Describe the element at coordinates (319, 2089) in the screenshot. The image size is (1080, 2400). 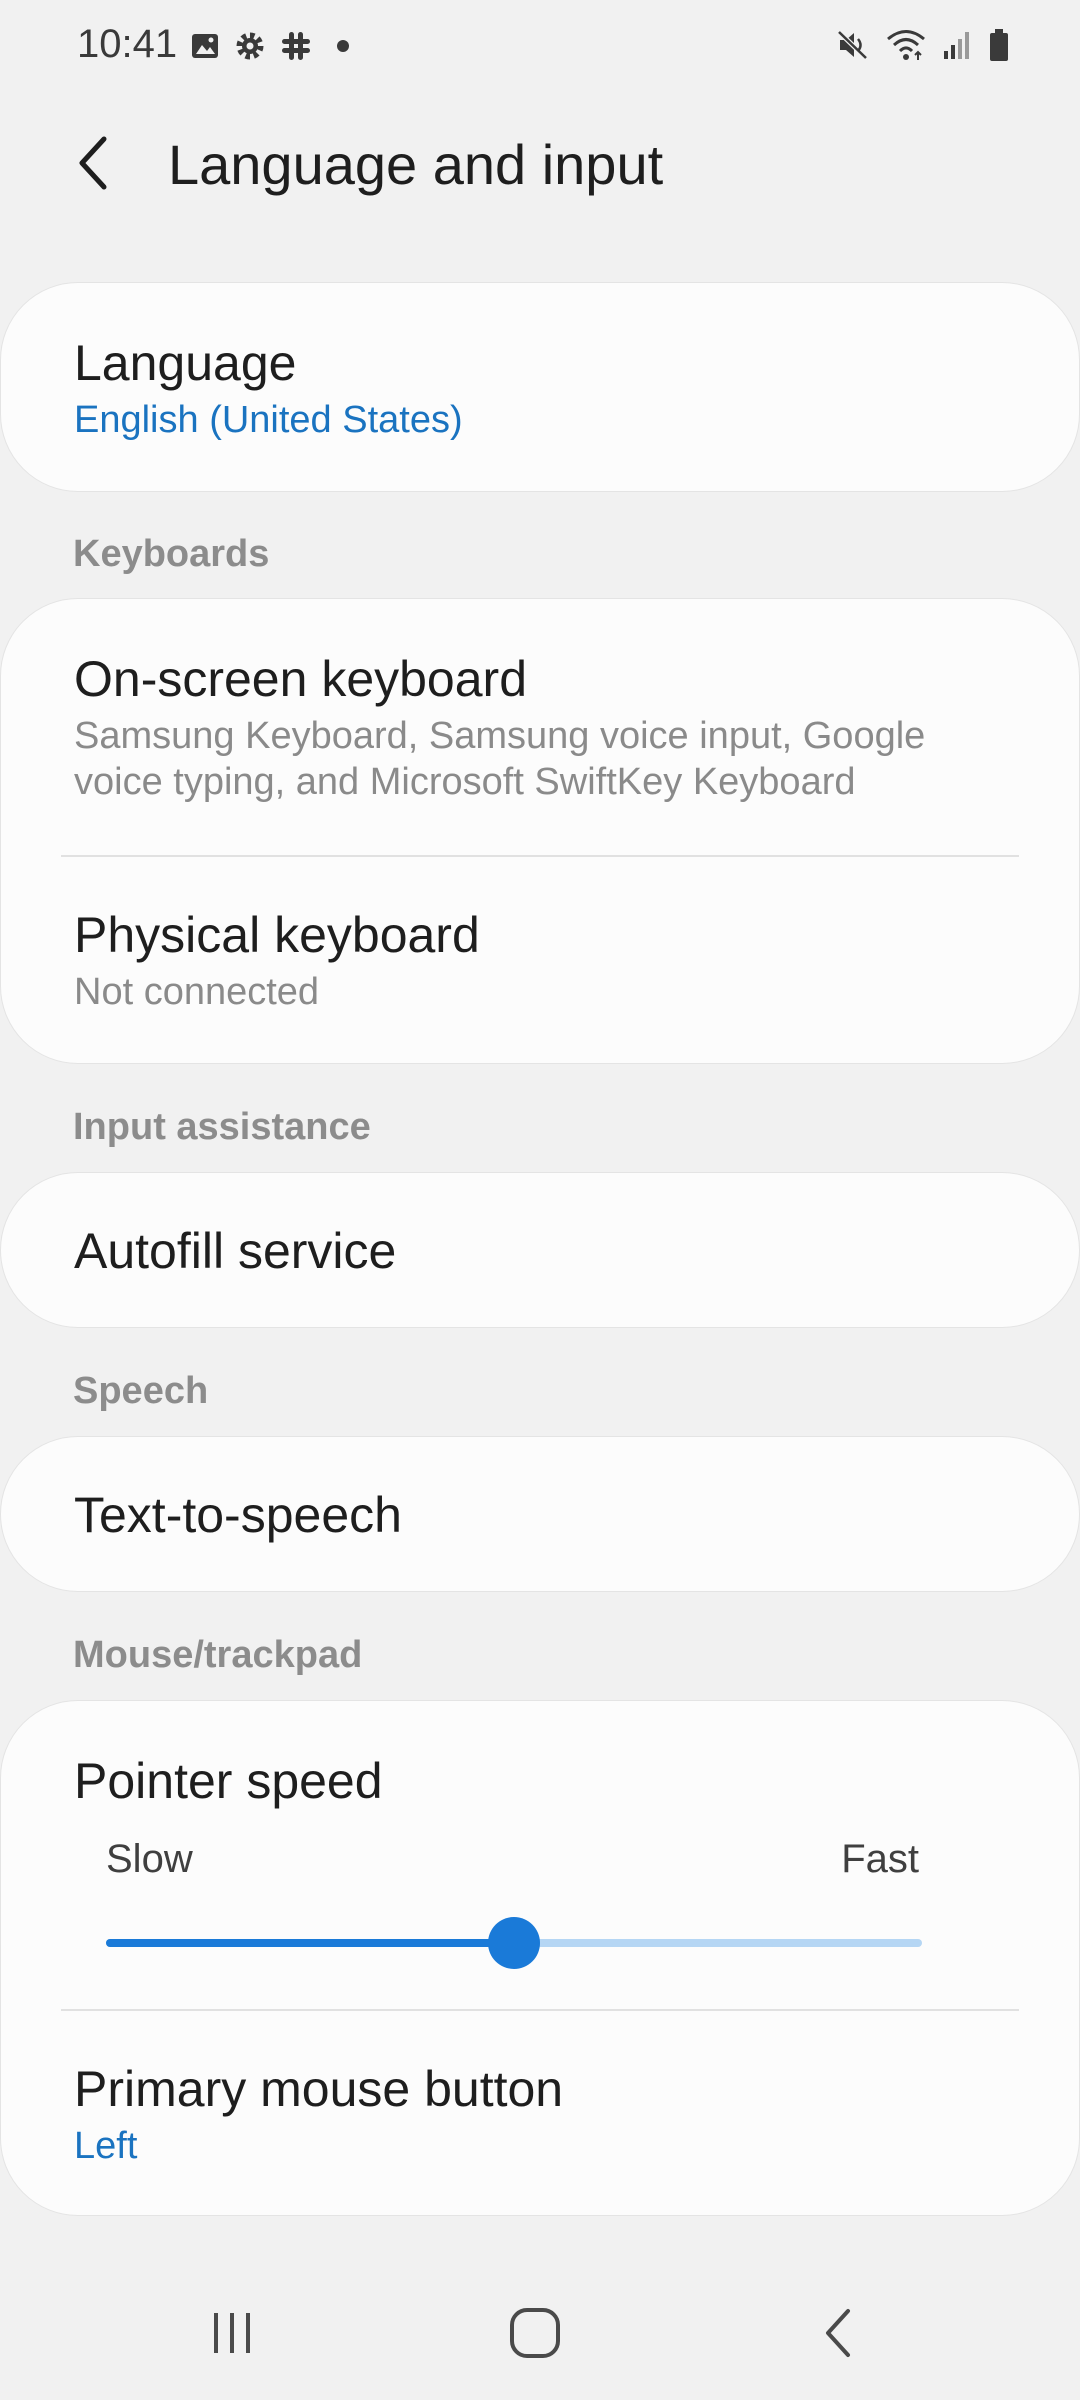
I see `primary-mouse-button-title: Primary mouse button` at that location.